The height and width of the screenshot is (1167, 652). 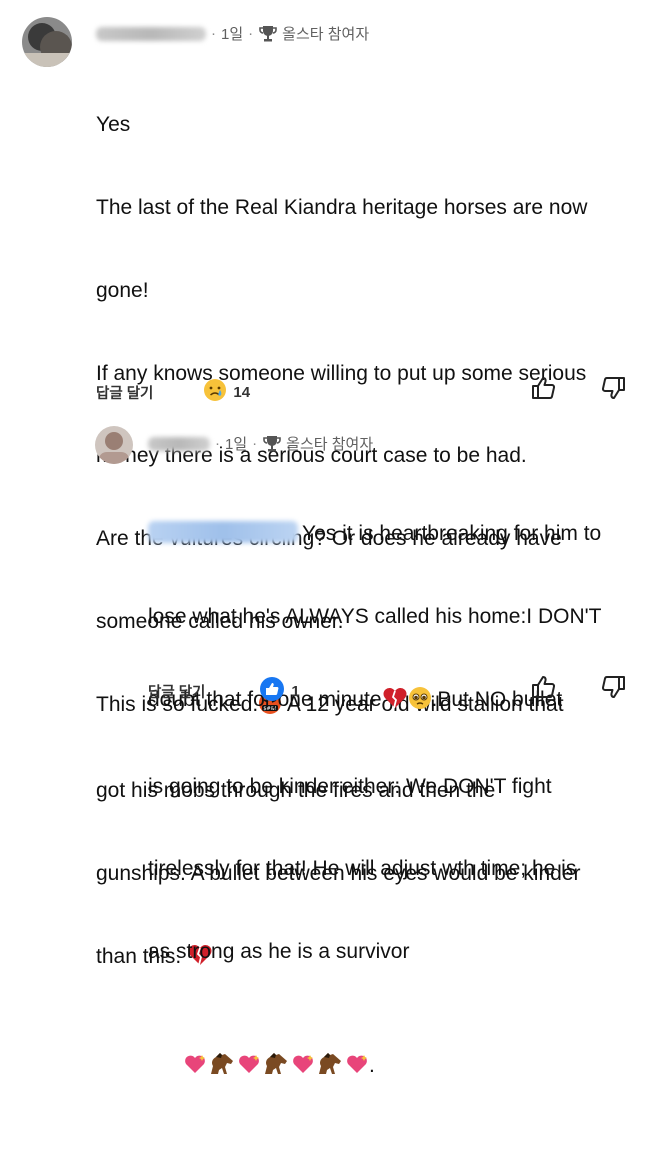 I want to click on comment-actions: 답글 달기 1, so click(x=224, y=691).